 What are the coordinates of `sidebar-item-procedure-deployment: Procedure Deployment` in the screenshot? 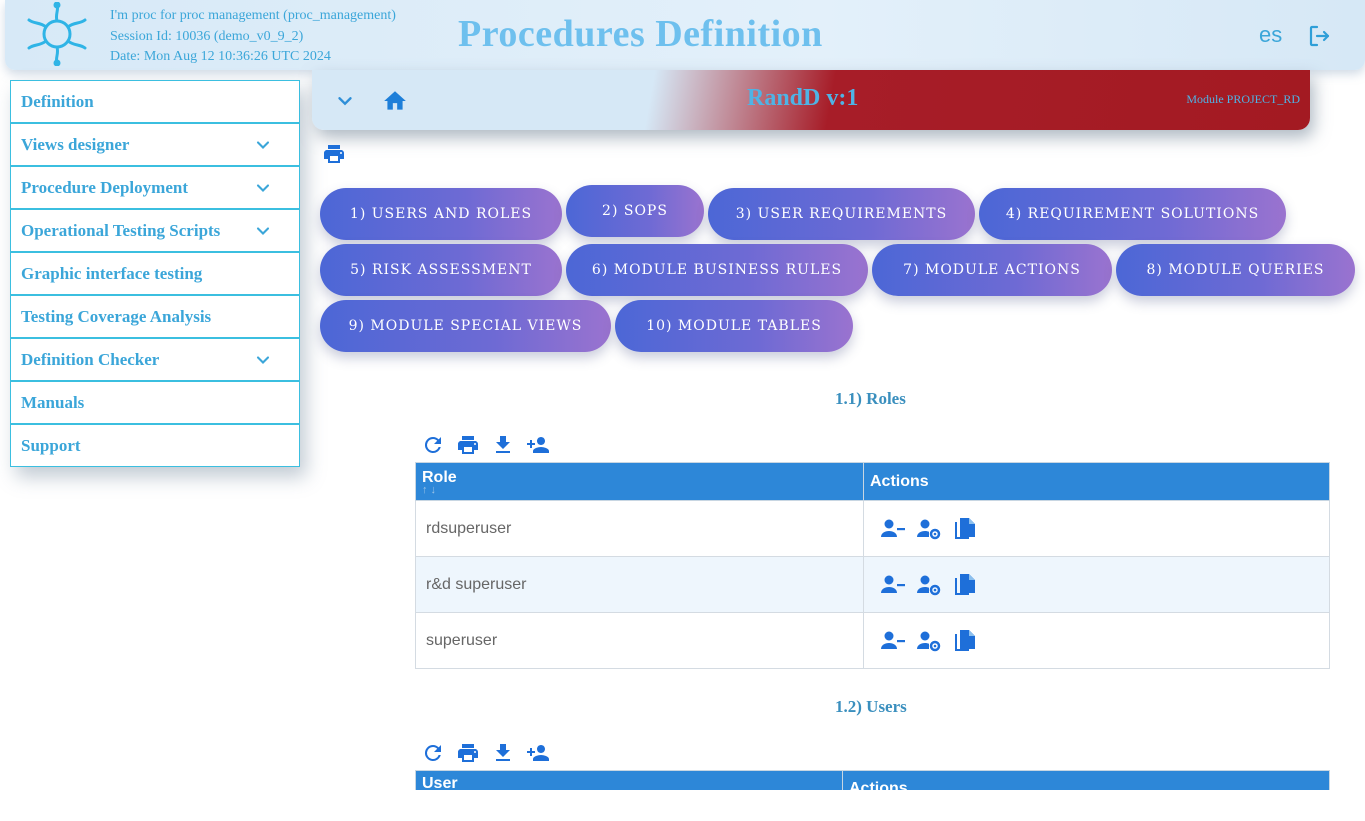 It's located at (155, 187).